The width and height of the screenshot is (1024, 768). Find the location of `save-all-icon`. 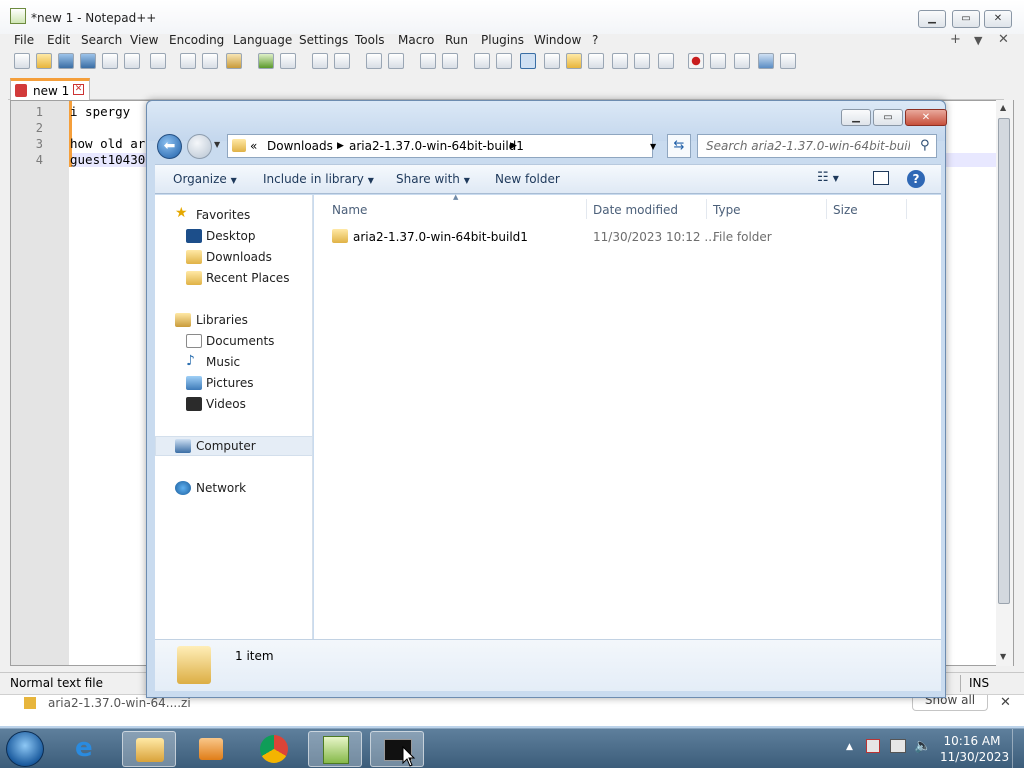

save-all-icon is located at coordinates (88, 61).